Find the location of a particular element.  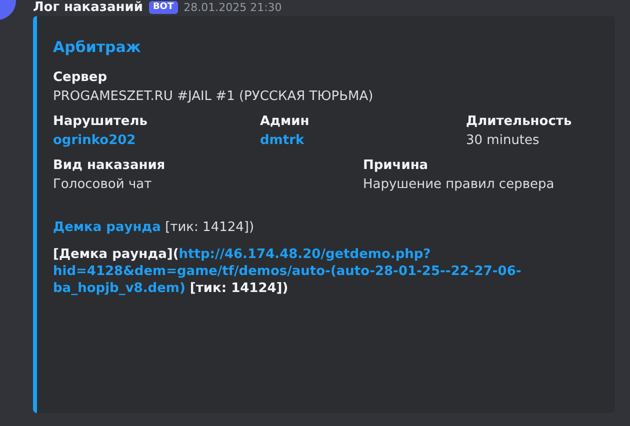

timestamp: 28.01.2025 21:30 is located at coordinates (233, 7).